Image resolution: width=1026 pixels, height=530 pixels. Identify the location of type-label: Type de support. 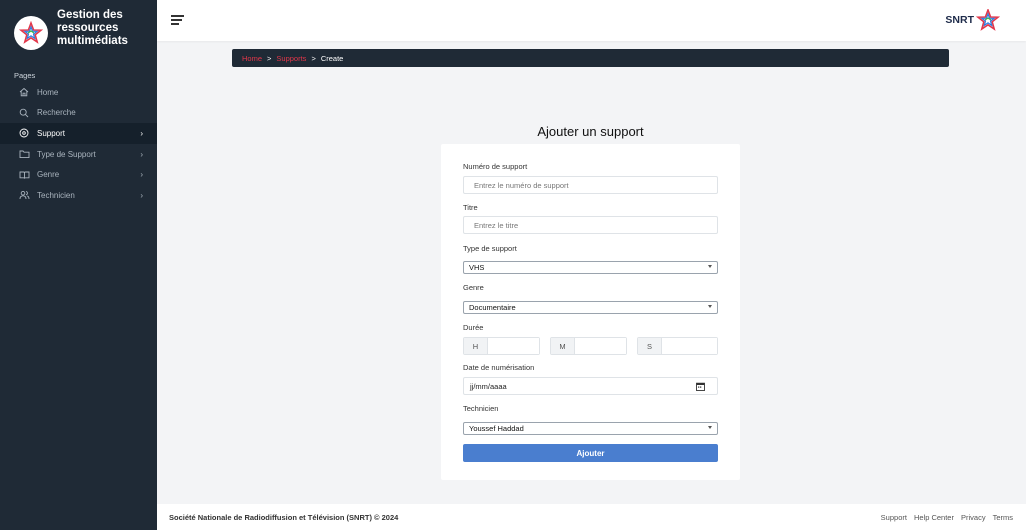
(490, 248).